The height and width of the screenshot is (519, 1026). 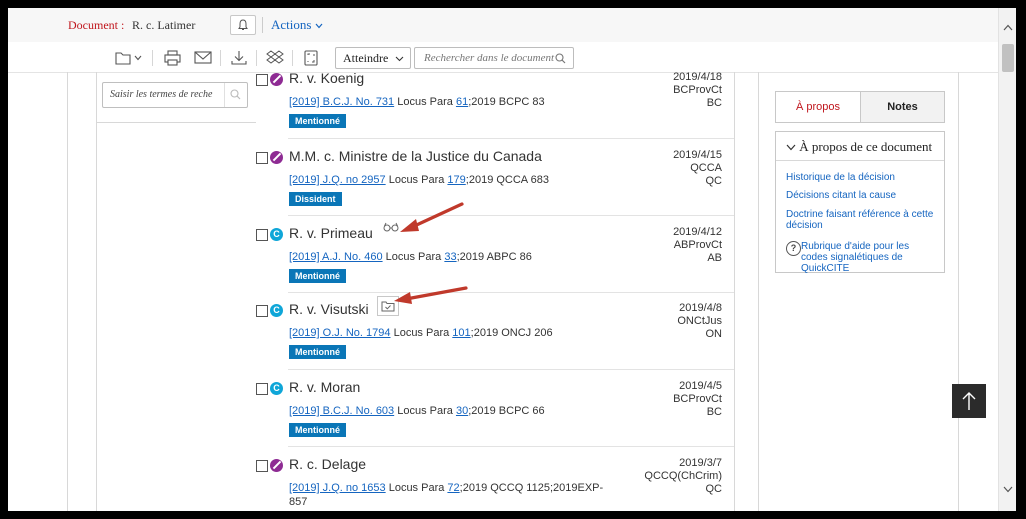 I want to click on email-icon, so click(x=203, y=58).